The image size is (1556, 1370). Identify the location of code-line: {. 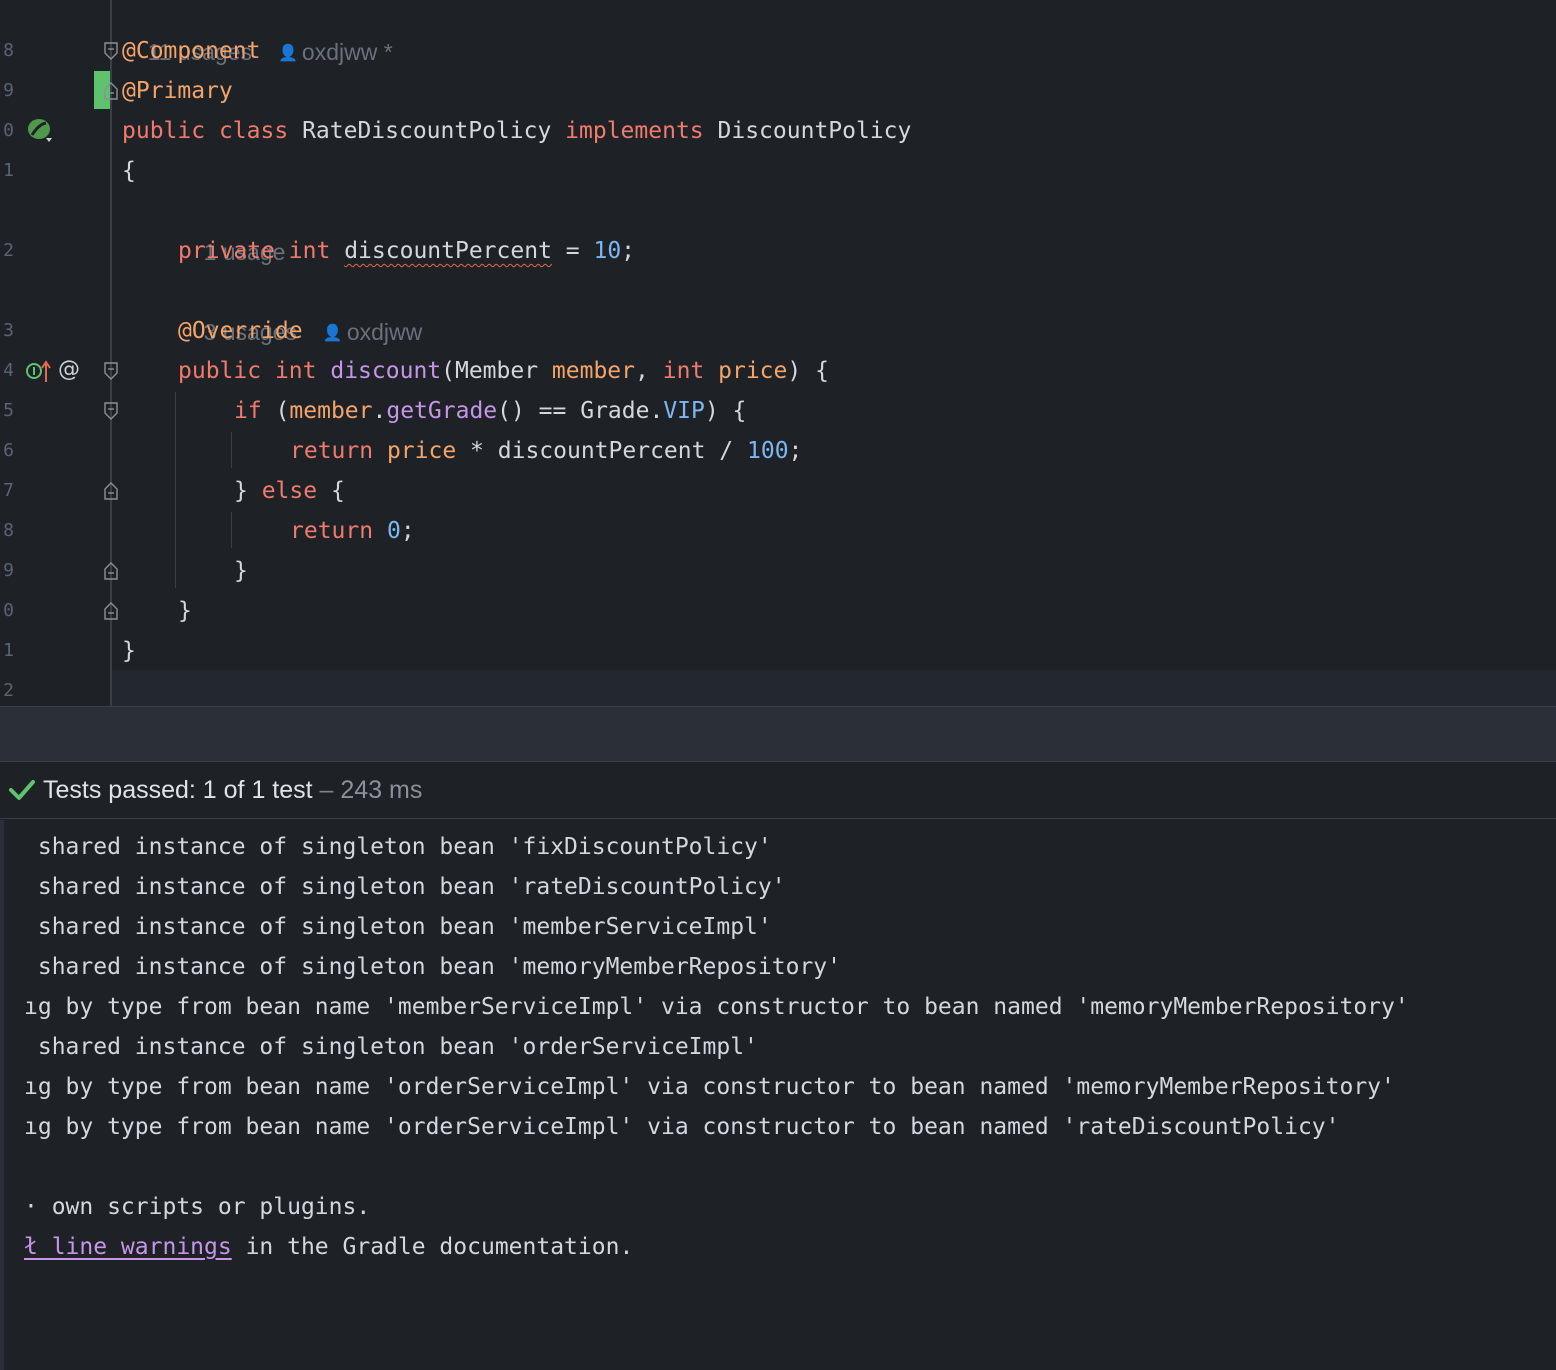
(129, 171).